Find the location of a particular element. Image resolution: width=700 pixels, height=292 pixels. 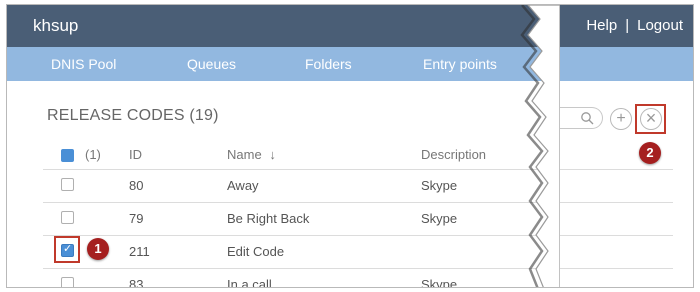

nav-item-folders: Folders is located at coordinates (328, 64).